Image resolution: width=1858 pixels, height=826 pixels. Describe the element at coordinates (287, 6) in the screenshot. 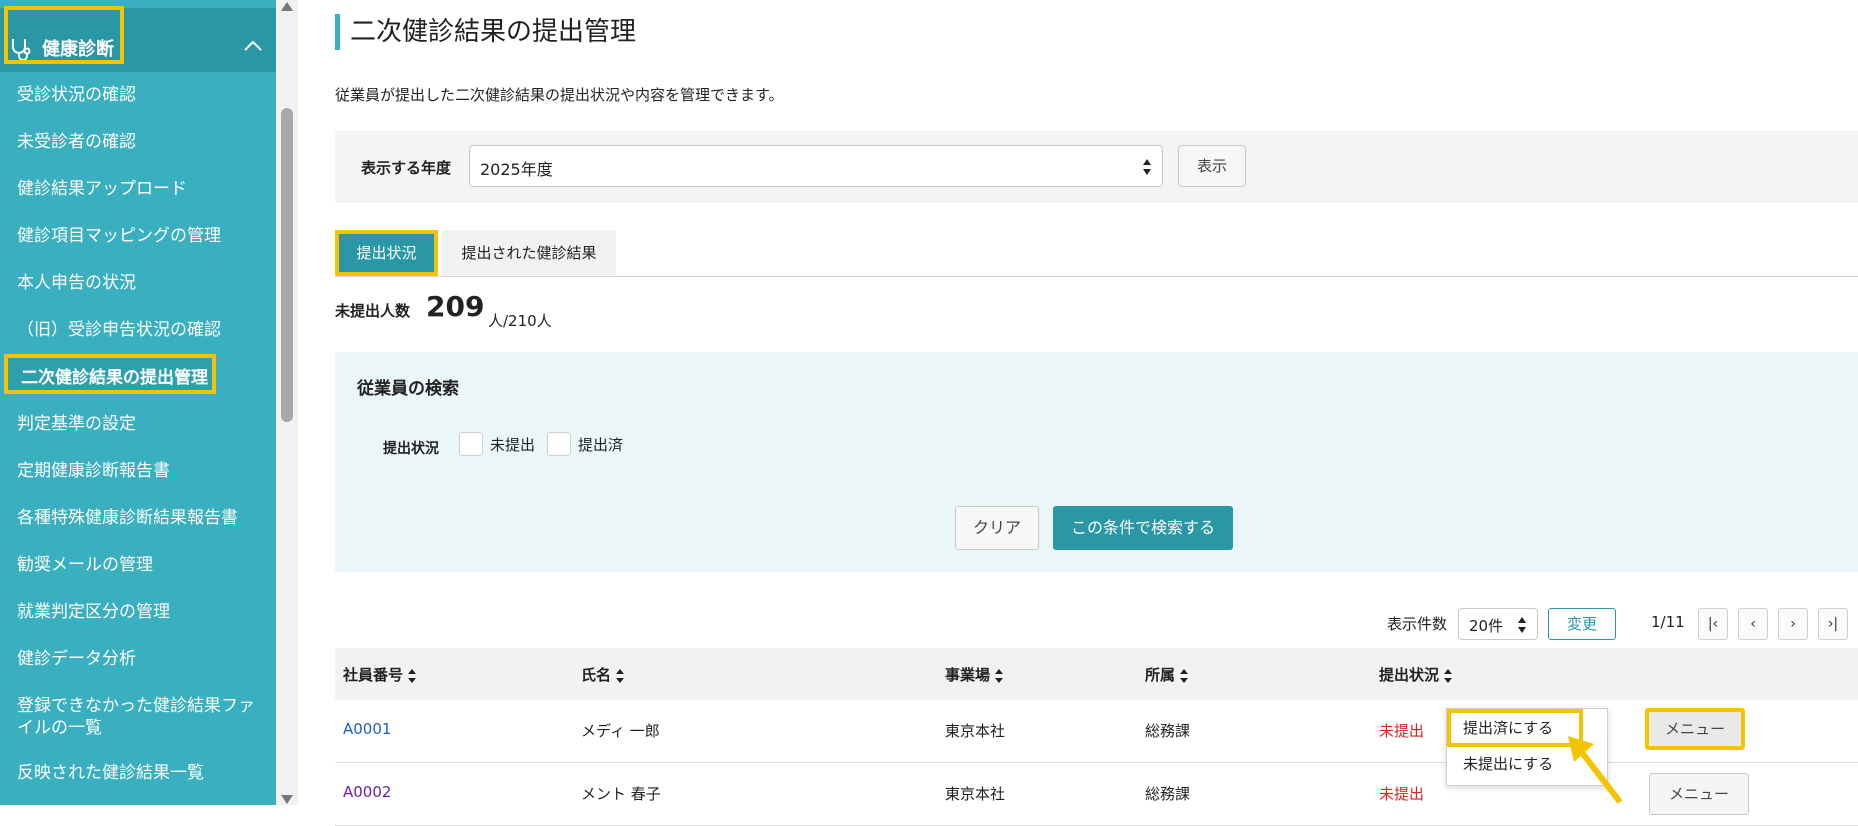

I see `scroll-up-arrow-icon` at that location.